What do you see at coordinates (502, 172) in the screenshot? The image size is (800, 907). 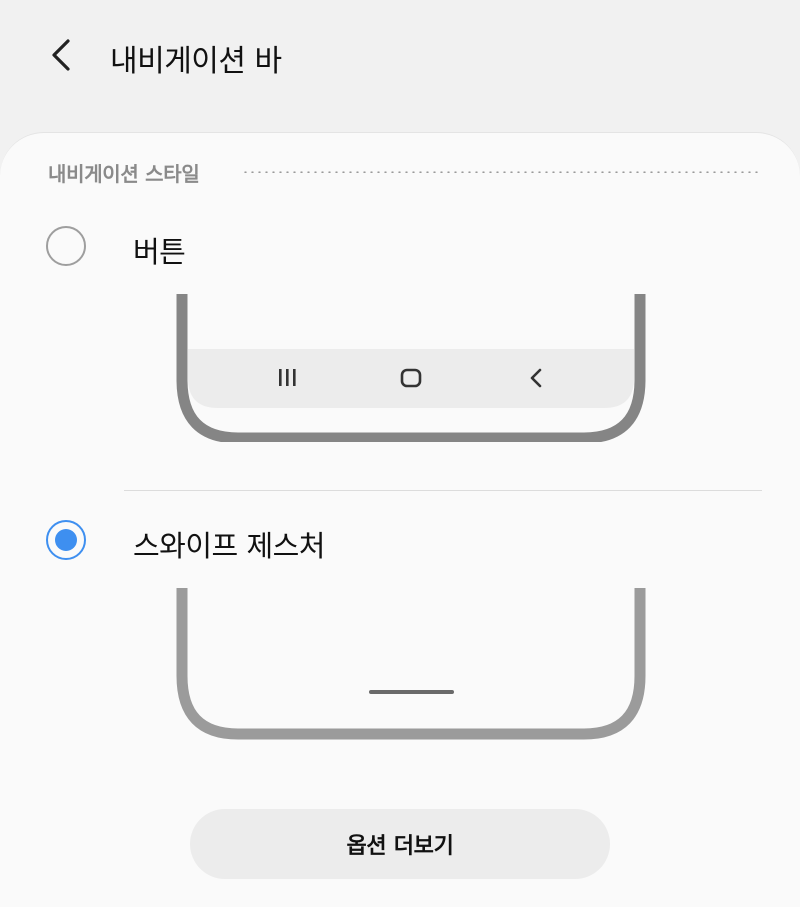 I see `section-divider-dots` at bounding box center [502, 172].